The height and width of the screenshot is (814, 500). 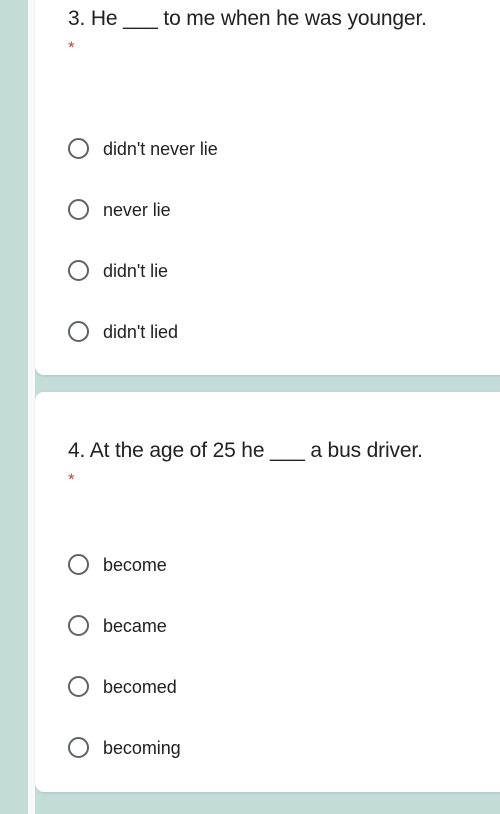 What do you see at coordinates (284, 270) in the screenshot?
I see `option-row: didn't lie` at bounding box center [284, 270].